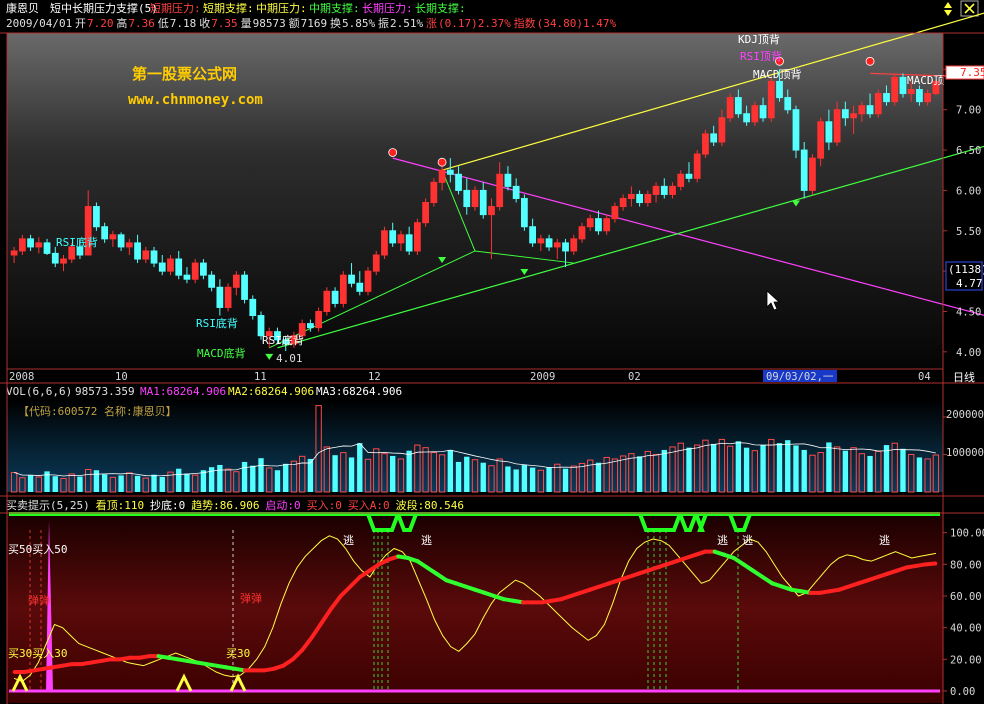 This screenshot has width=984, height=704. I want to click on price-tick-4.5: 4.50, so click(968, 312).